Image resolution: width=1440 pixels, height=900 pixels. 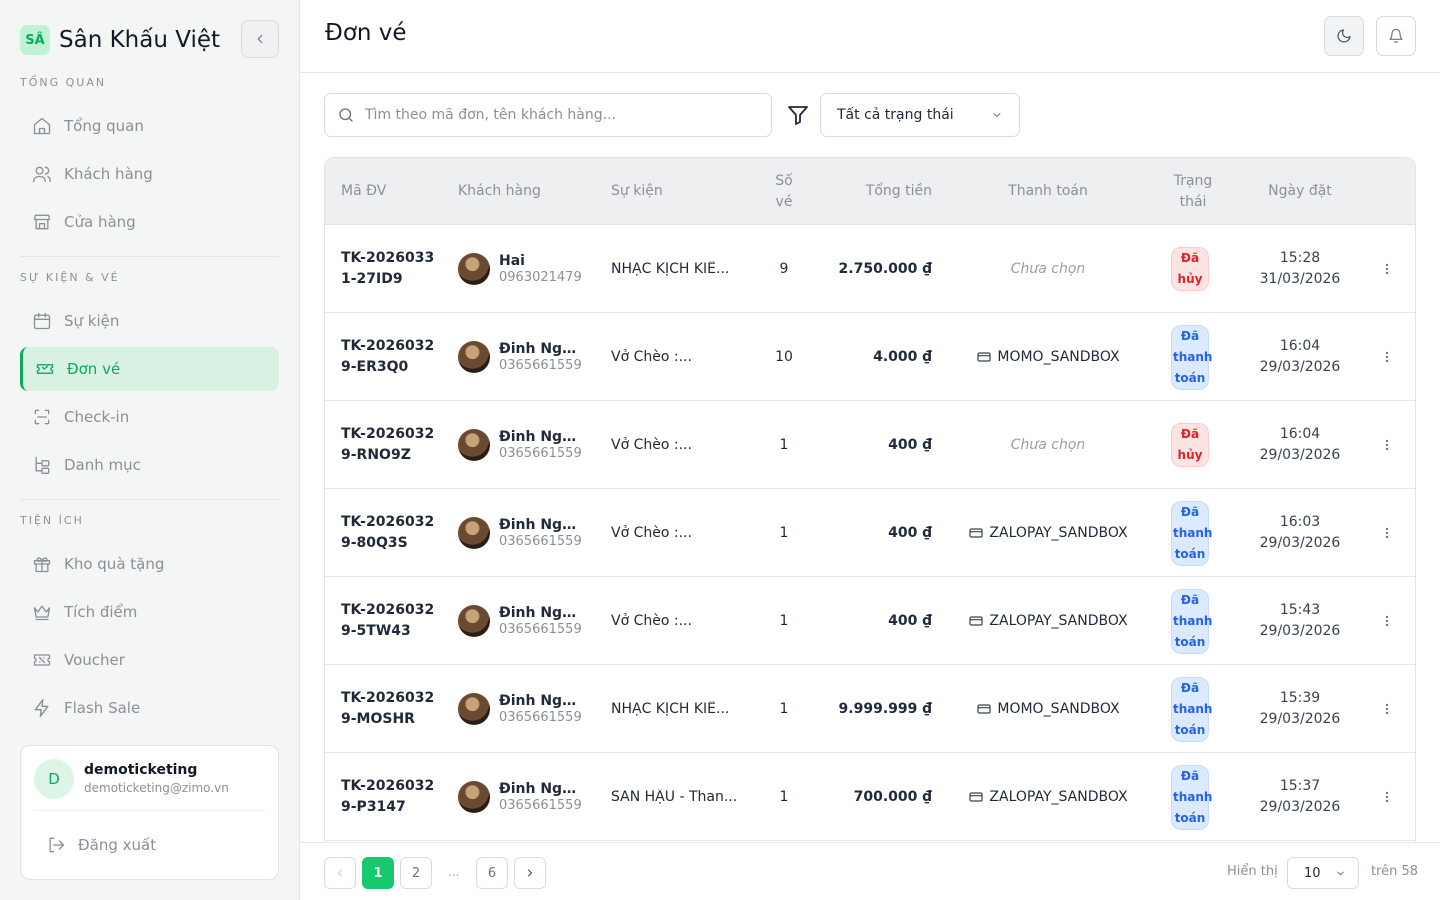 I want to click on payment-method-label: MOMO_SANDBOX, so click(x=1058, y=709).